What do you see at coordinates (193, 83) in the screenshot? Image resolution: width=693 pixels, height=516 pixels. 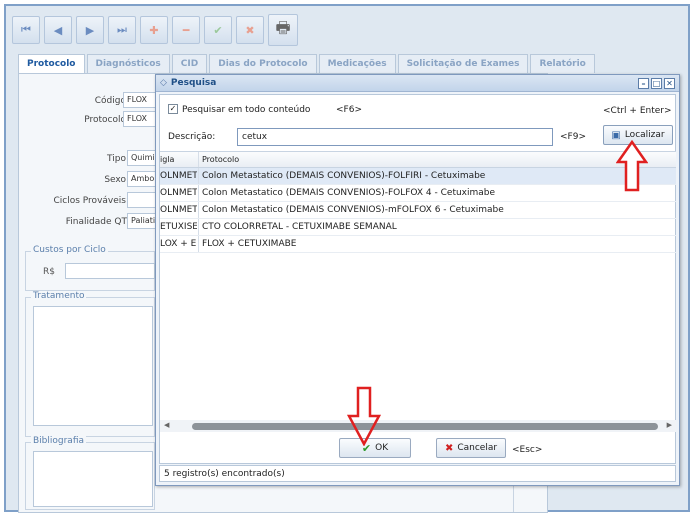 I see `dialog-title: Pesquisa` at bounding box center [193, 83].